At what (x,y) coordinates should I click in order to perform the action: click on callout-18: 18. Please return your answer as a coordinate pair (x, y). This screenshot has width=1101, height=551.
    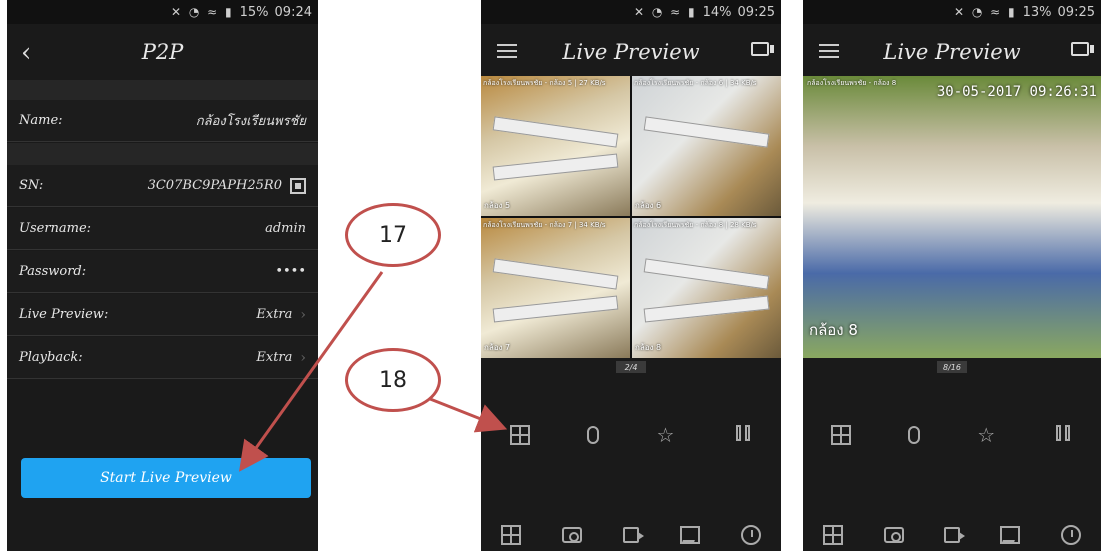
    Looking at the image, I should click on (393, 380).